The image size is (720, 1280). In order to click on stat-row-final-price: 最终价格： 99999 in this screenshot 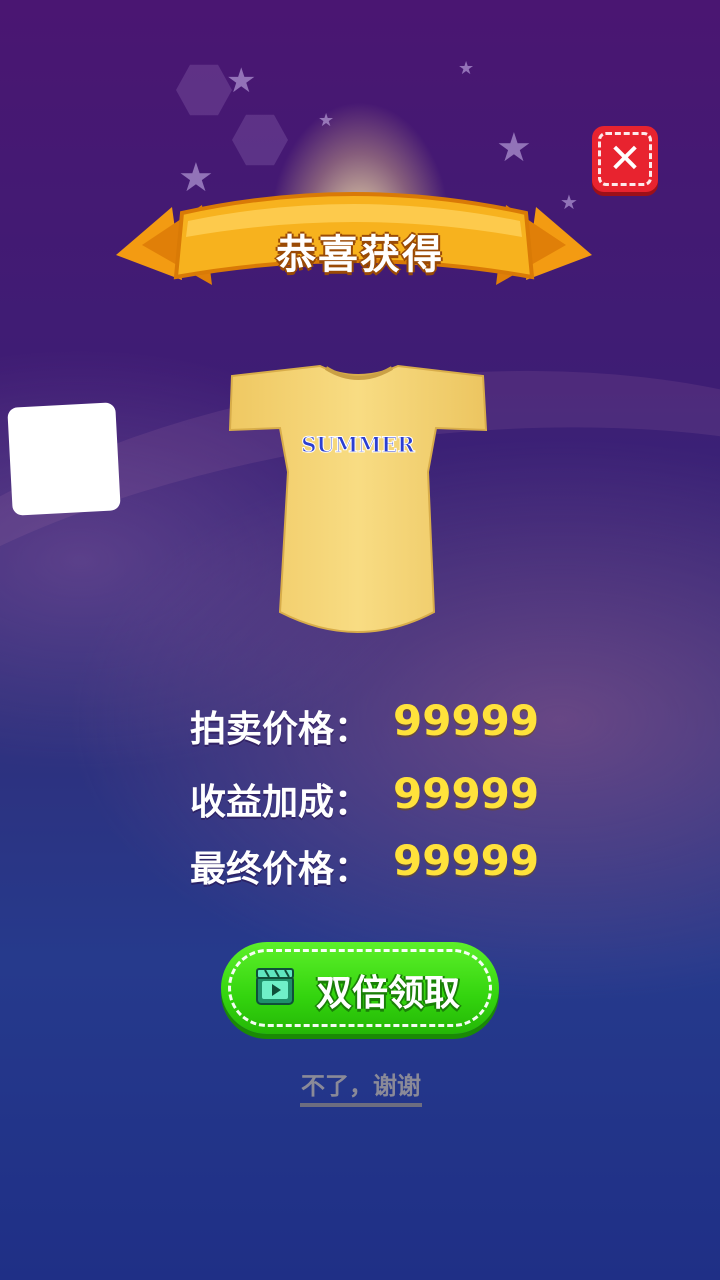, I will do `click(390, 863)`.